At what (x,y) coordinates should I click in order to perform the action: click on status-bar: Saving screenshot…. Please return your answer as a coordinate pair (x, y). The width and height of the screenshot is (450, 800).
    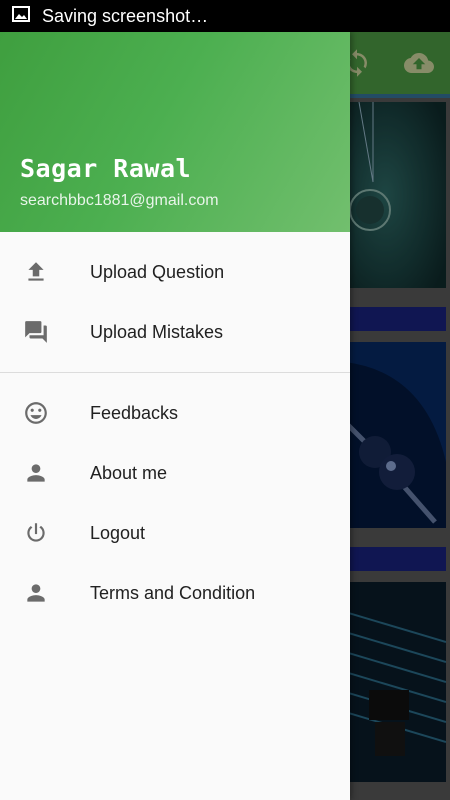
    Looking at the image, I should click on (225, 16).